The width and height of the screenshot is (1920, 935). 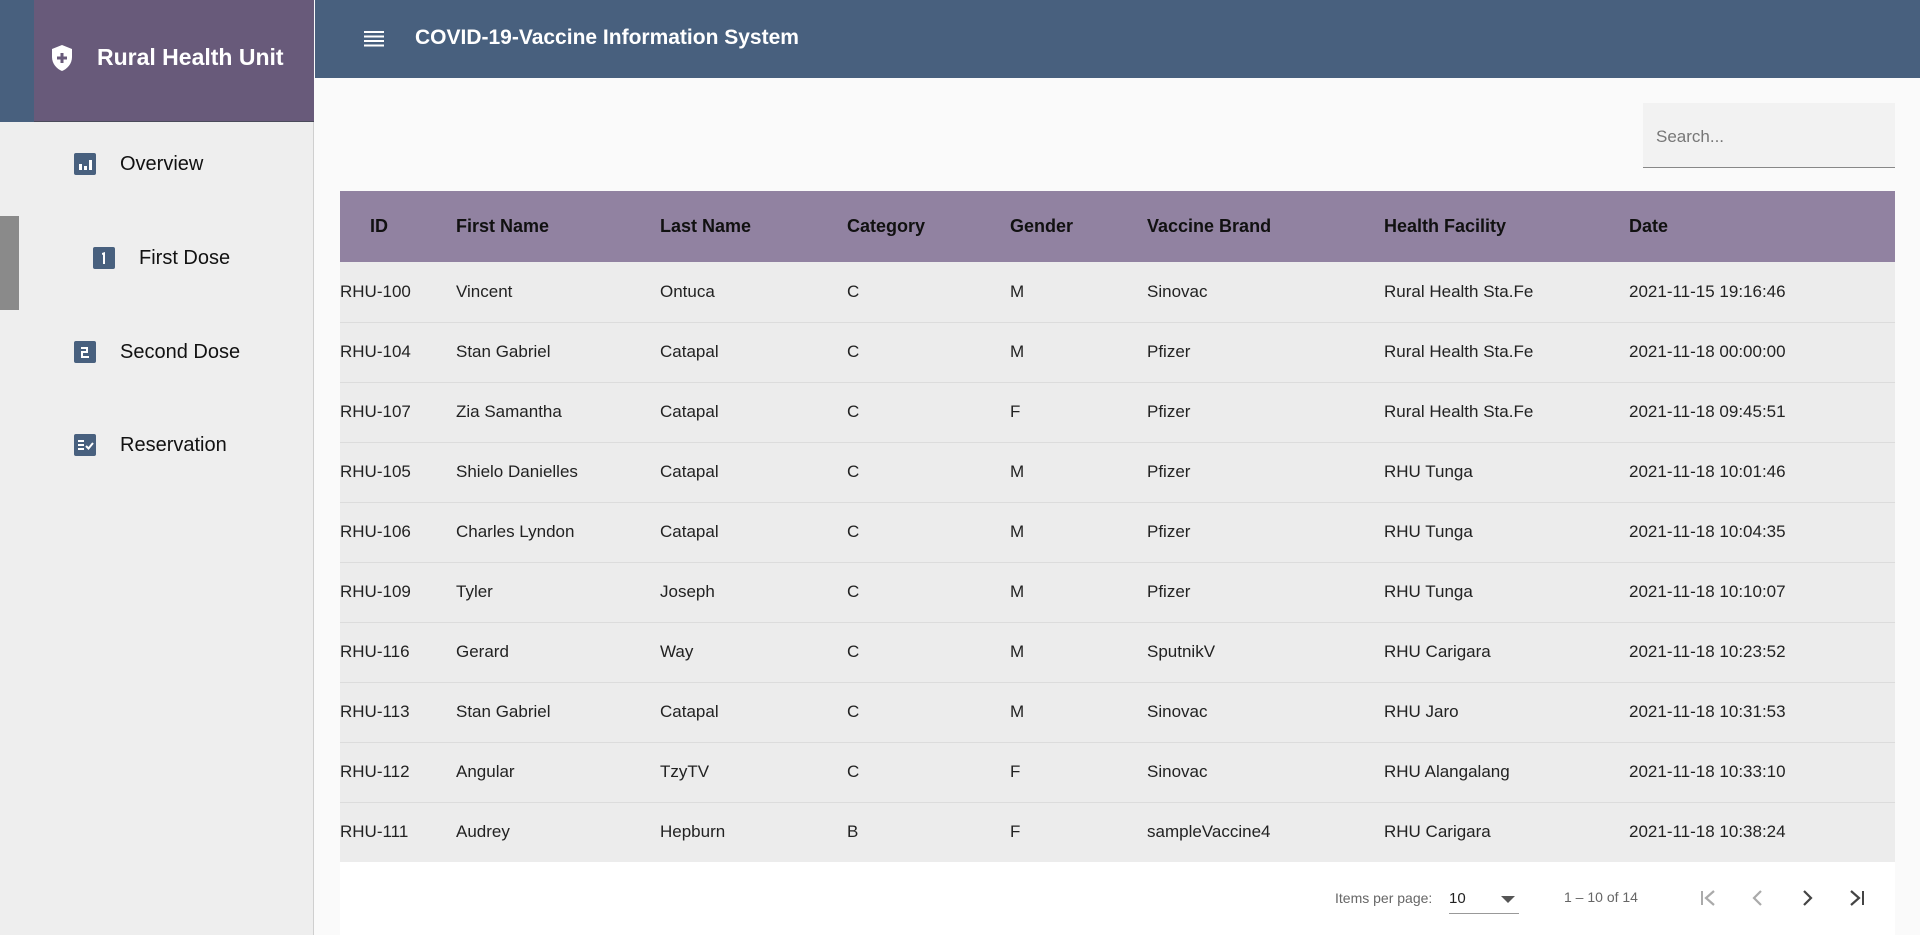 What do you see at coordinates (687, 291) in the screenshot?
I see `cell-last-name: Ontuca` at bounding box center [687, 291].